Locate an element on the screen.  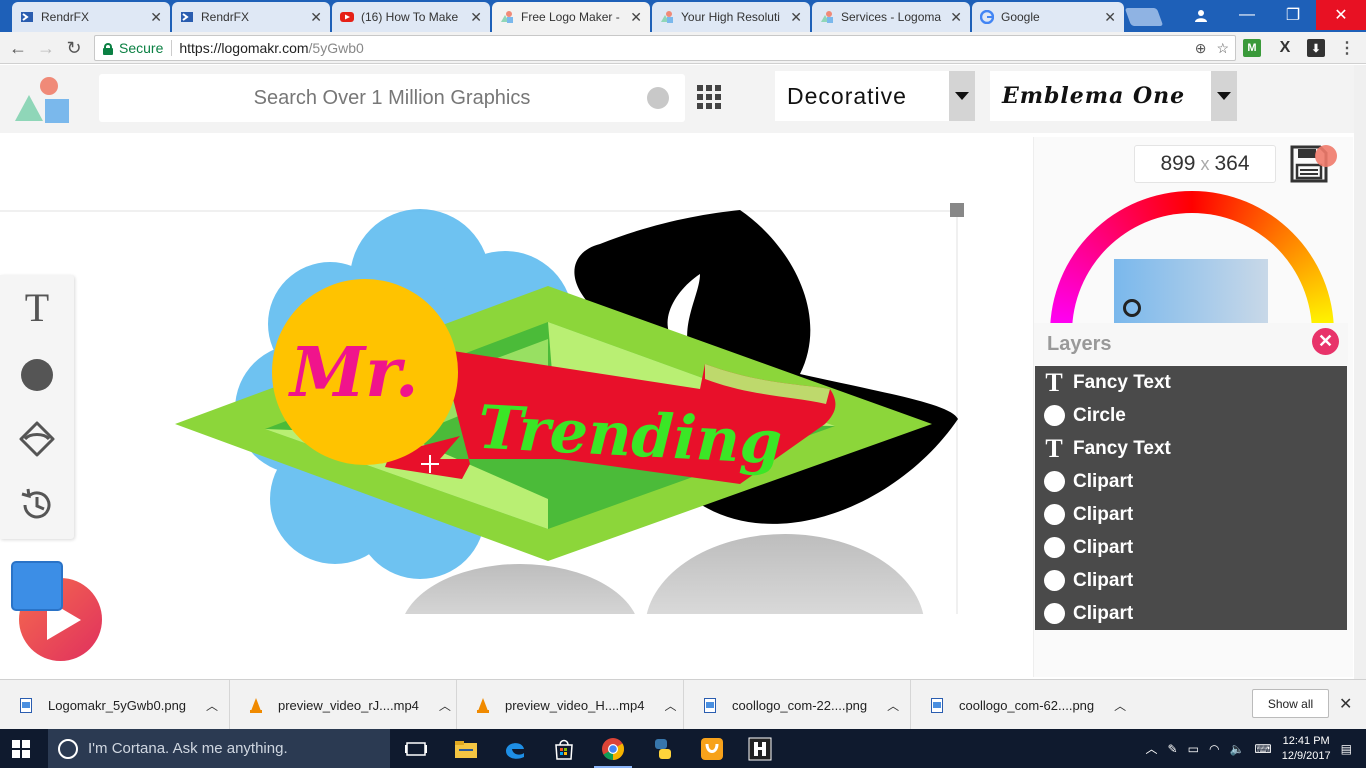
extension-m-icon: M is located at coordinates (1252, 48).